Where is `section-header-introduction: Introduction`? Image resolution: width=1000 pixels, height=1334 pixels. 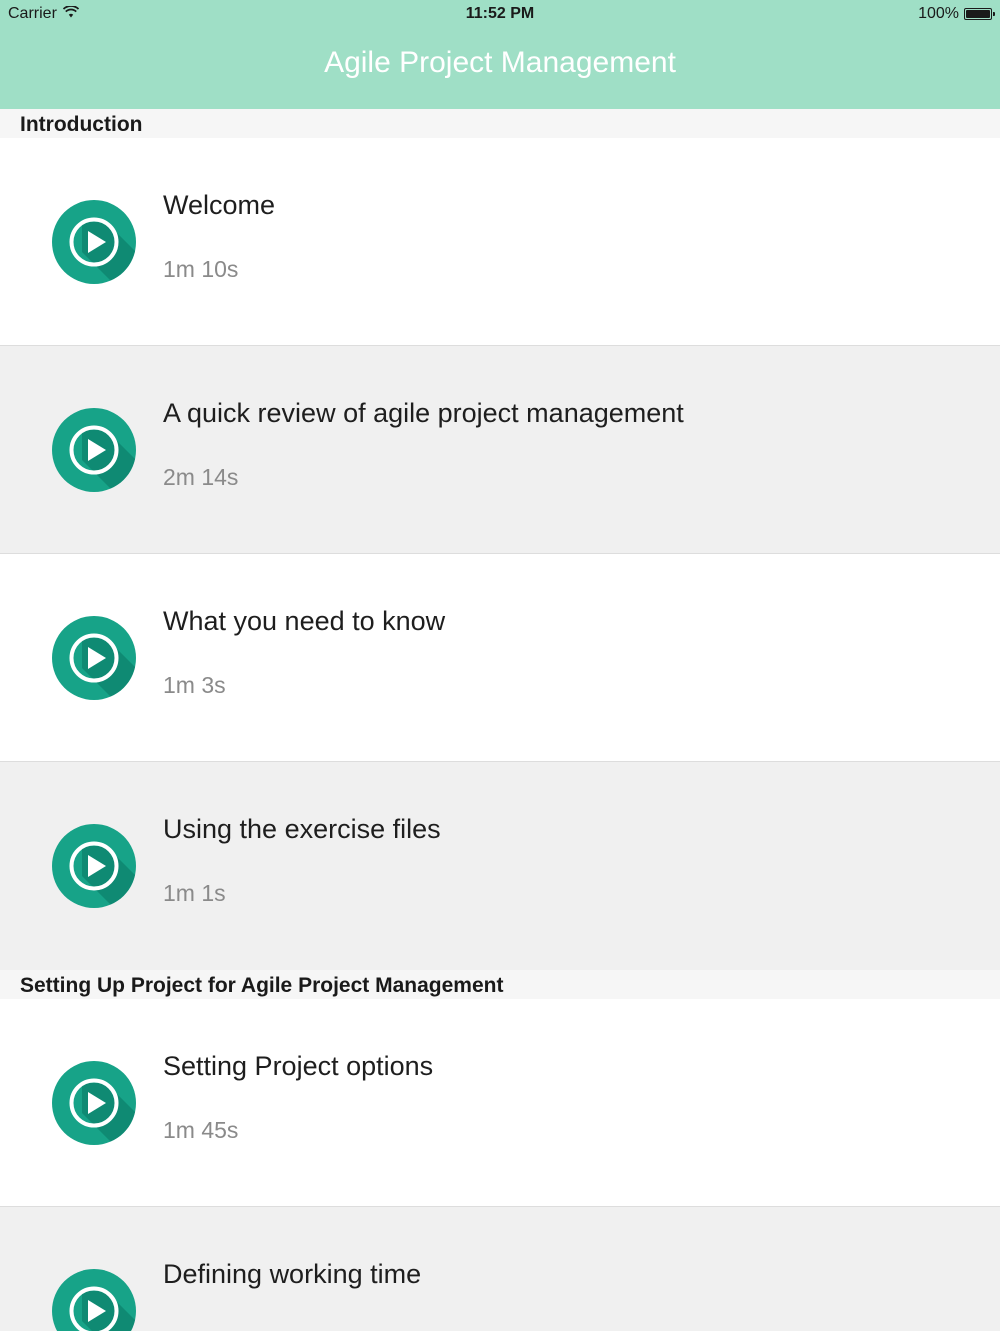 section-header-introduction: Introduction is located at coordinates (500, 123).